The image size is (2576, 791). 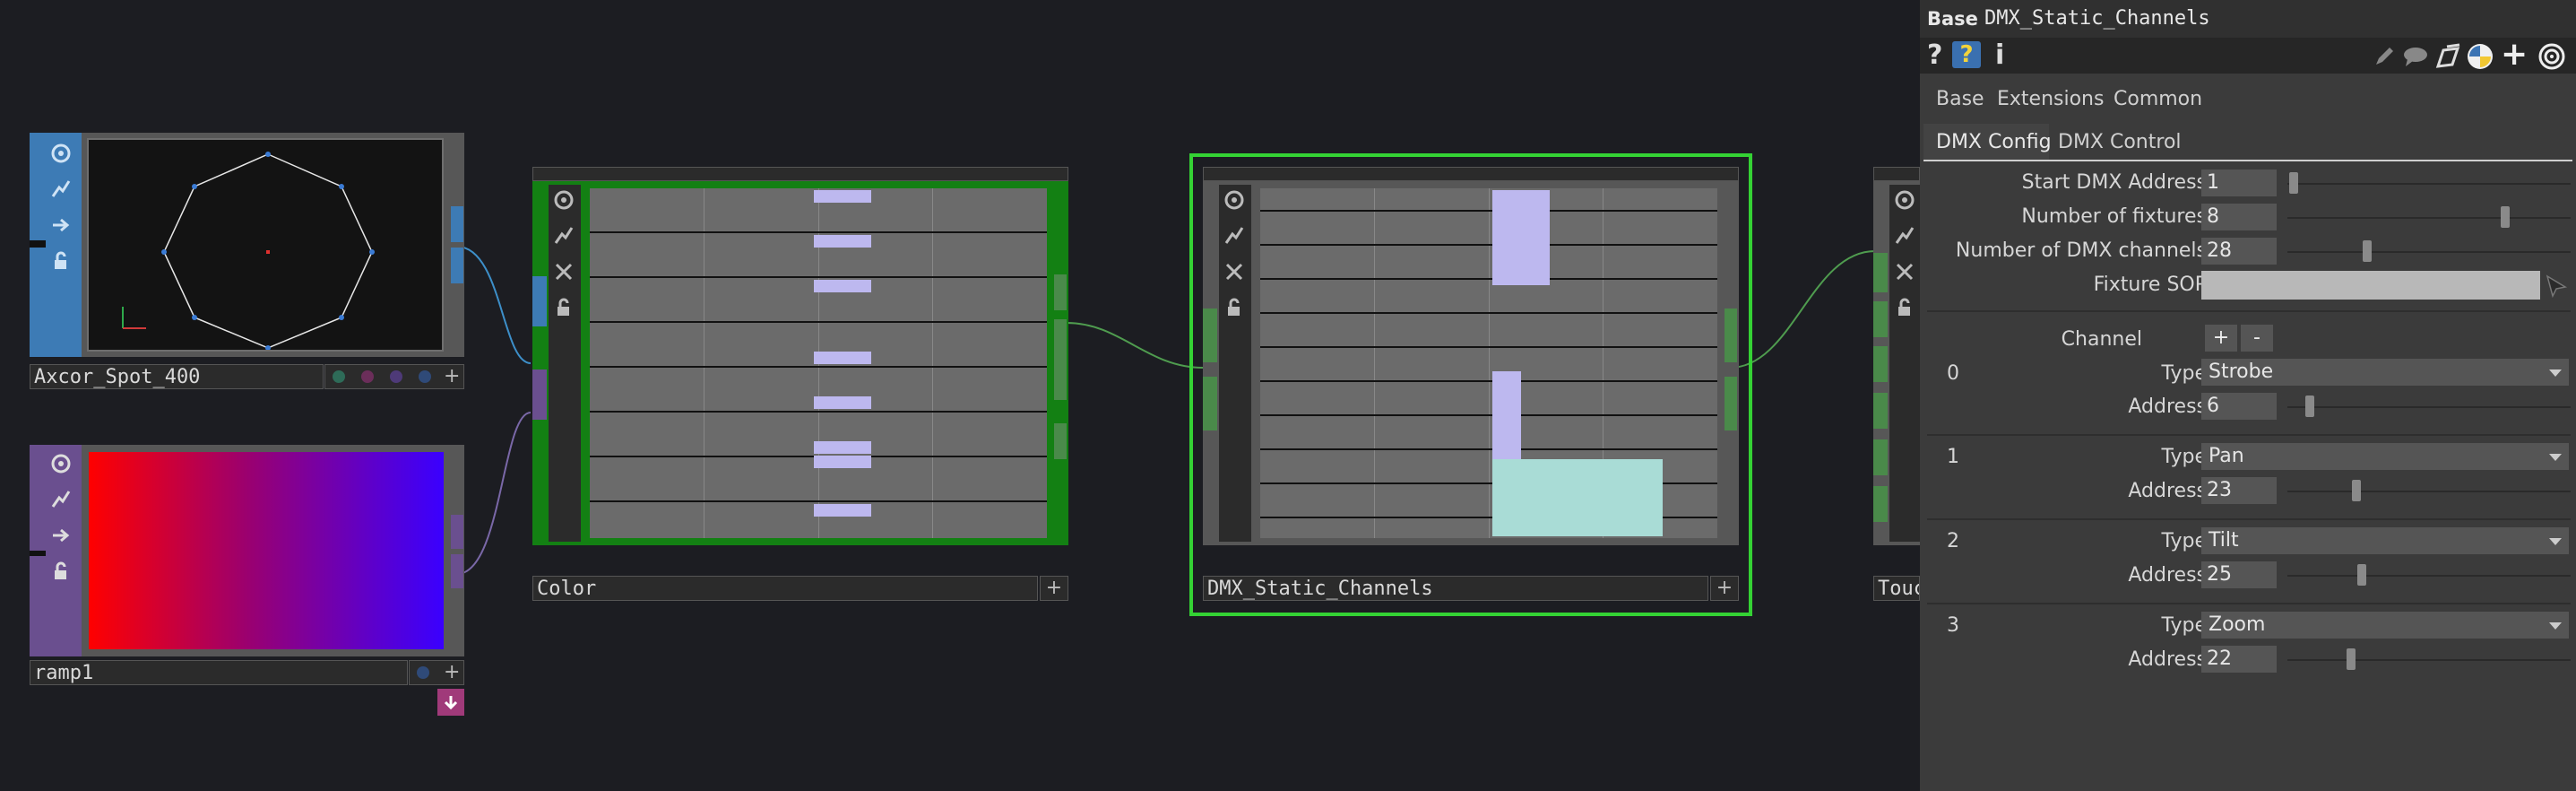 I want to click on channel-address-field: 22, so click(x=2239, y=659).